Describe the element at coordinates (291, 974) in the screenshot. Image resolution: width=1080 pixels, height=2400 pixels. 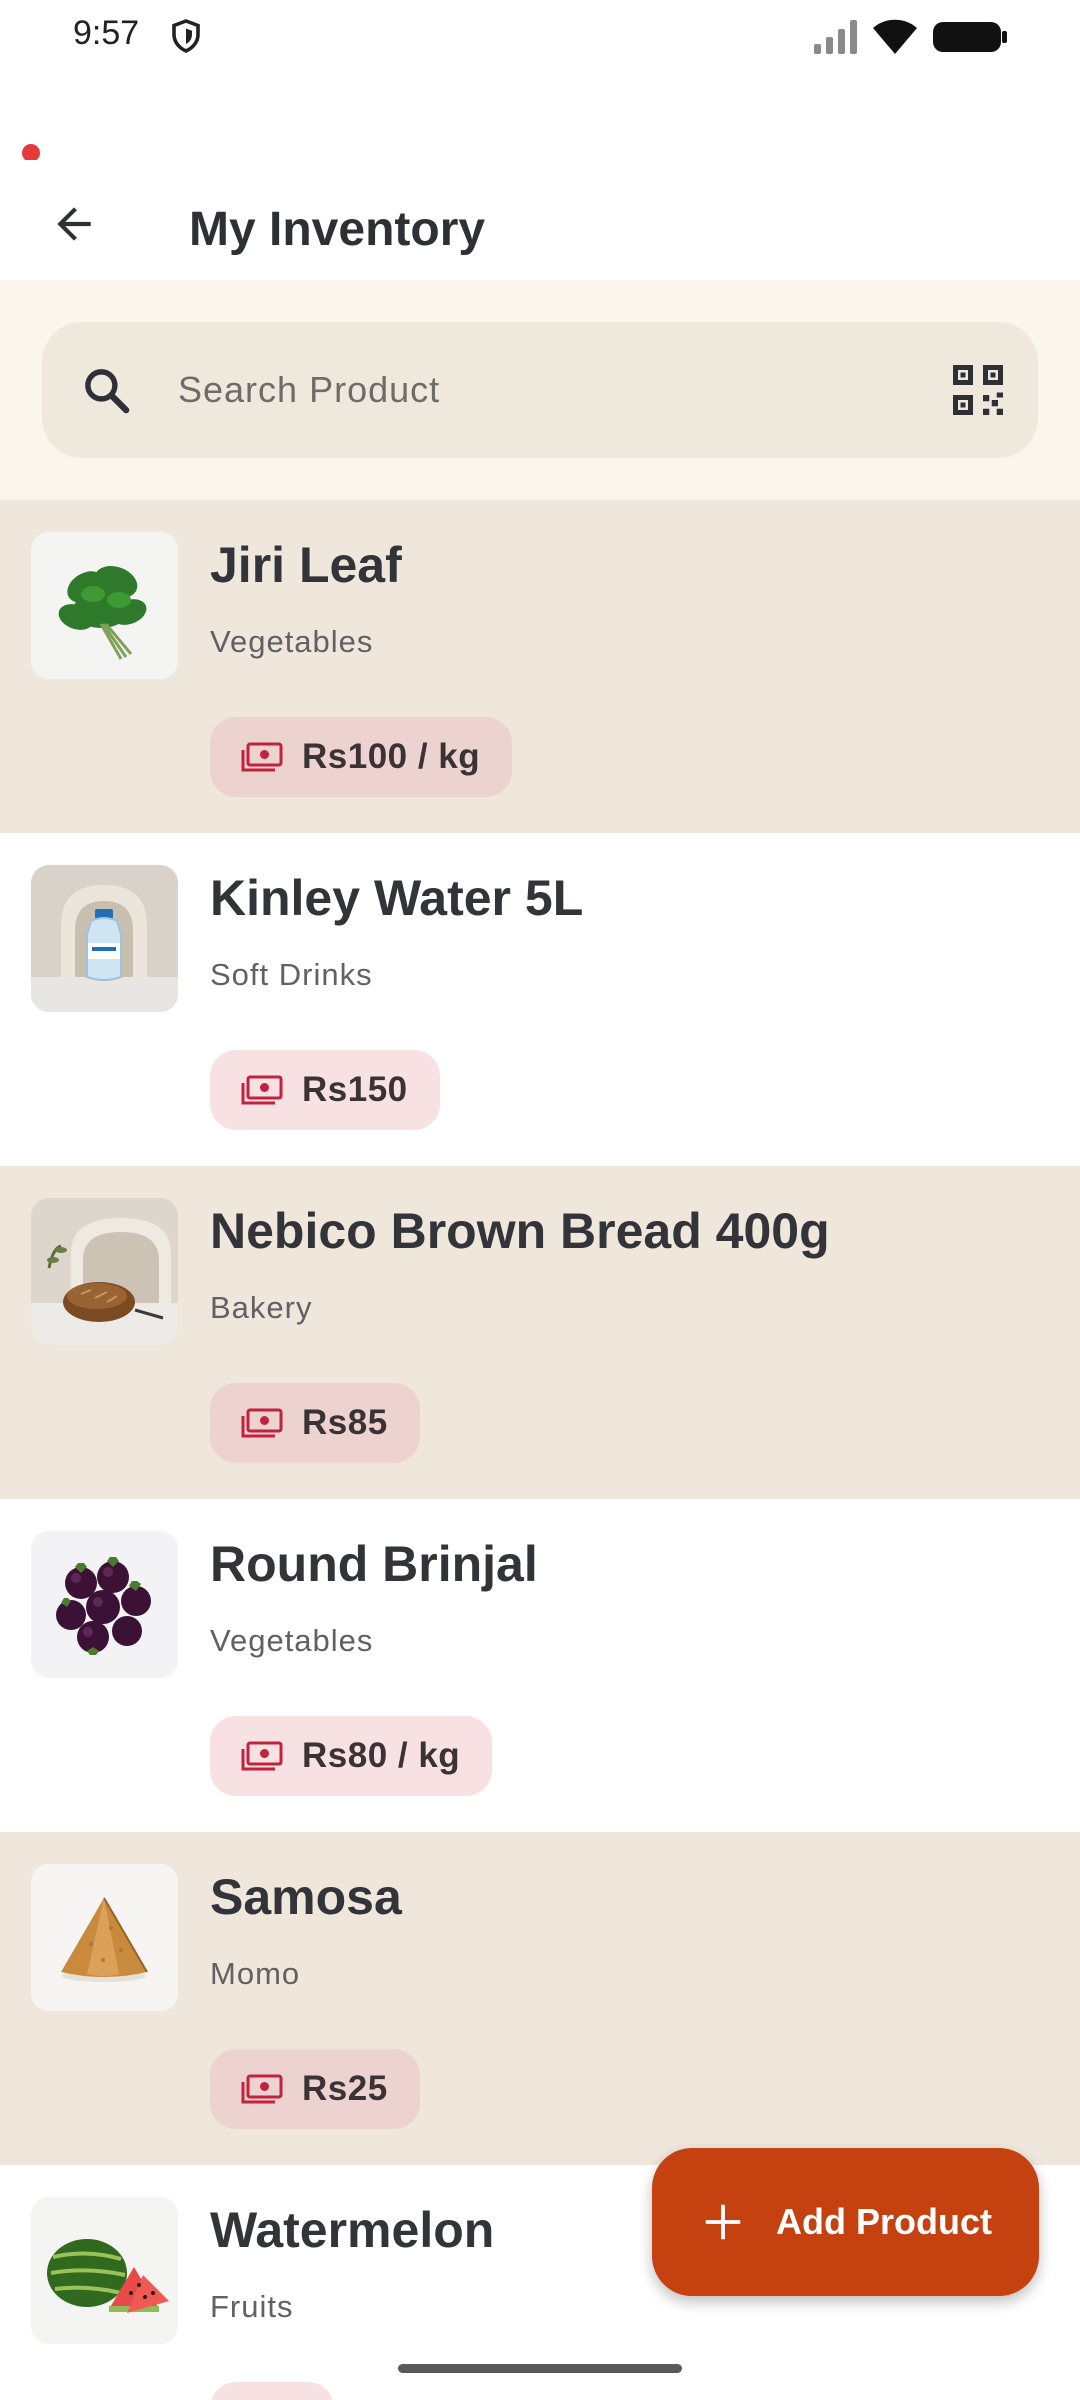
I see `product-category: Soft Drinks` at that location.